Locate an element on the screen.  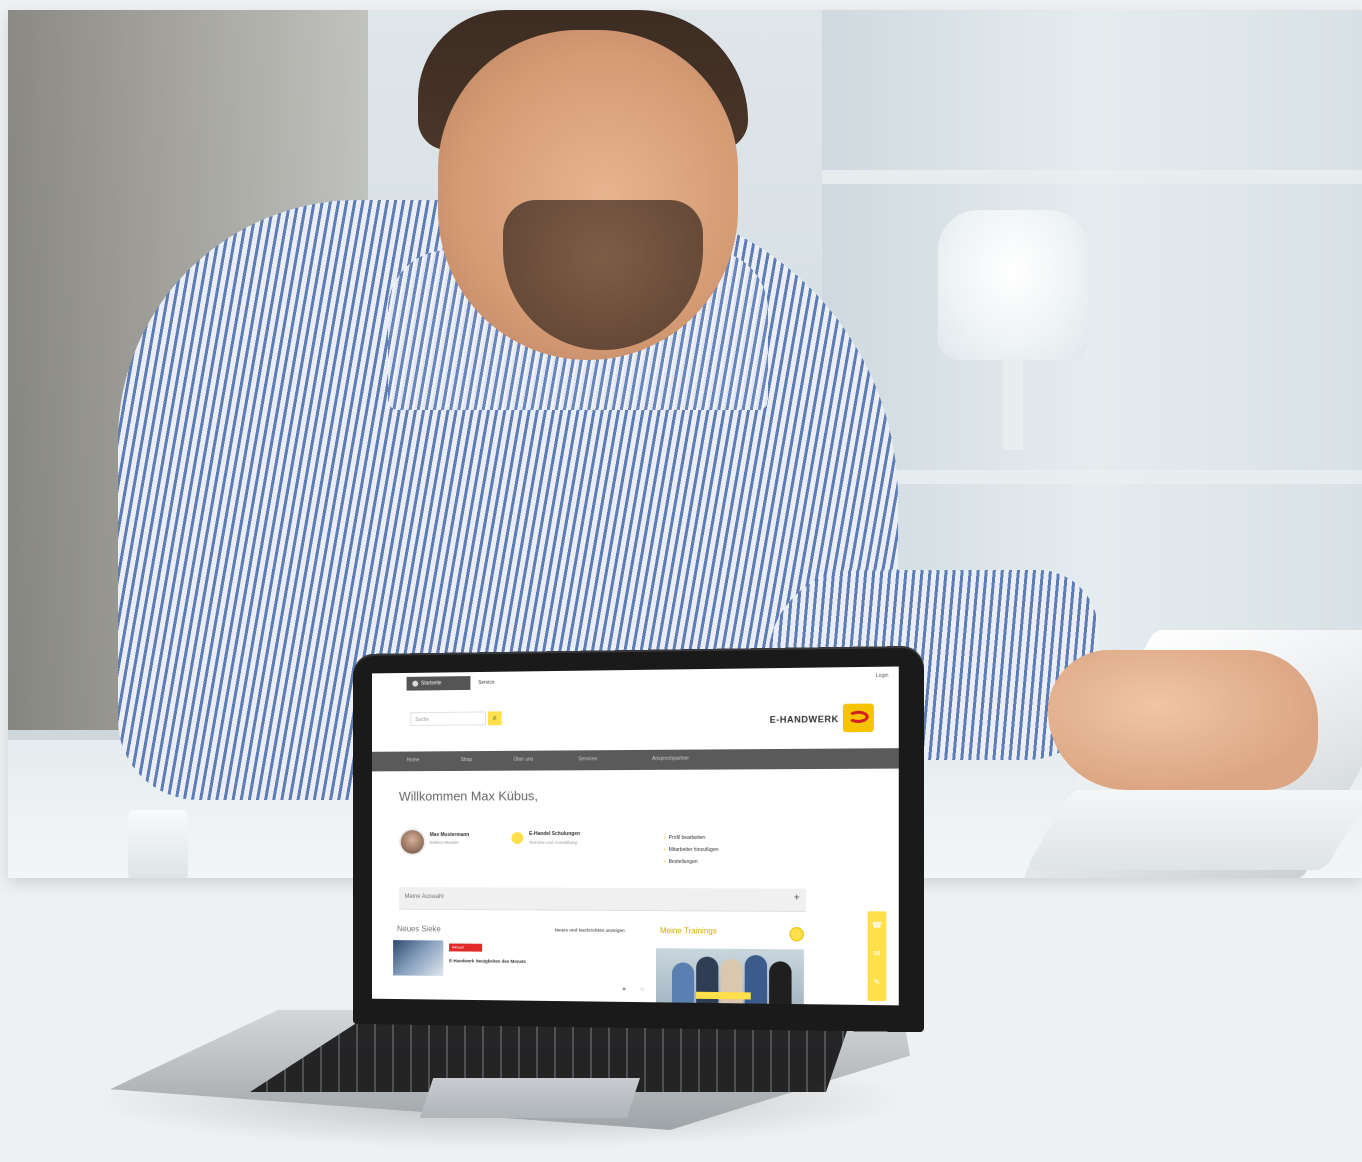
avatar is located at coordinates (412, 842).